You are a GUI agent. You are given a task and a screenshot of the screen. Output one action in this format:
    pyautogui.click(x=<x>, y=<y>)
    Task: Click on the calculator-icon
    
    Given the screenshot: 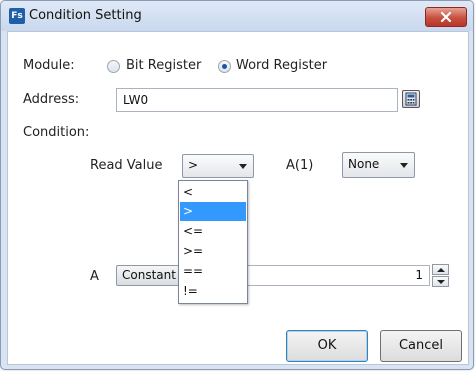 What is the action you would take?
    pyautogui.click(x=411, y=99)
    